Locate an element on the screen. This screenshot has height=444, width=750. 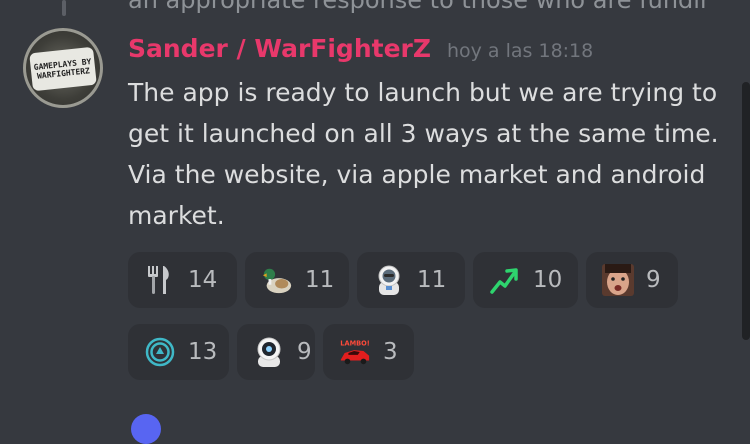
reaction-count: 3 is located at coordinates (390, 352).